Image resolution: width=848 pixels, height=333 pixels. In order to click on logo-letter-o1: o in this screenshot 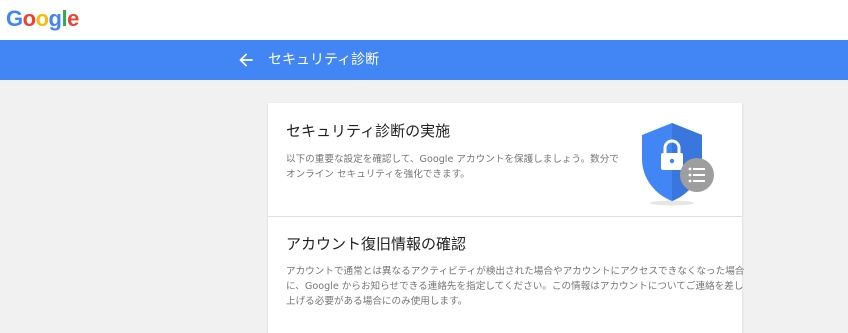, I will do `click(29, 18)`.